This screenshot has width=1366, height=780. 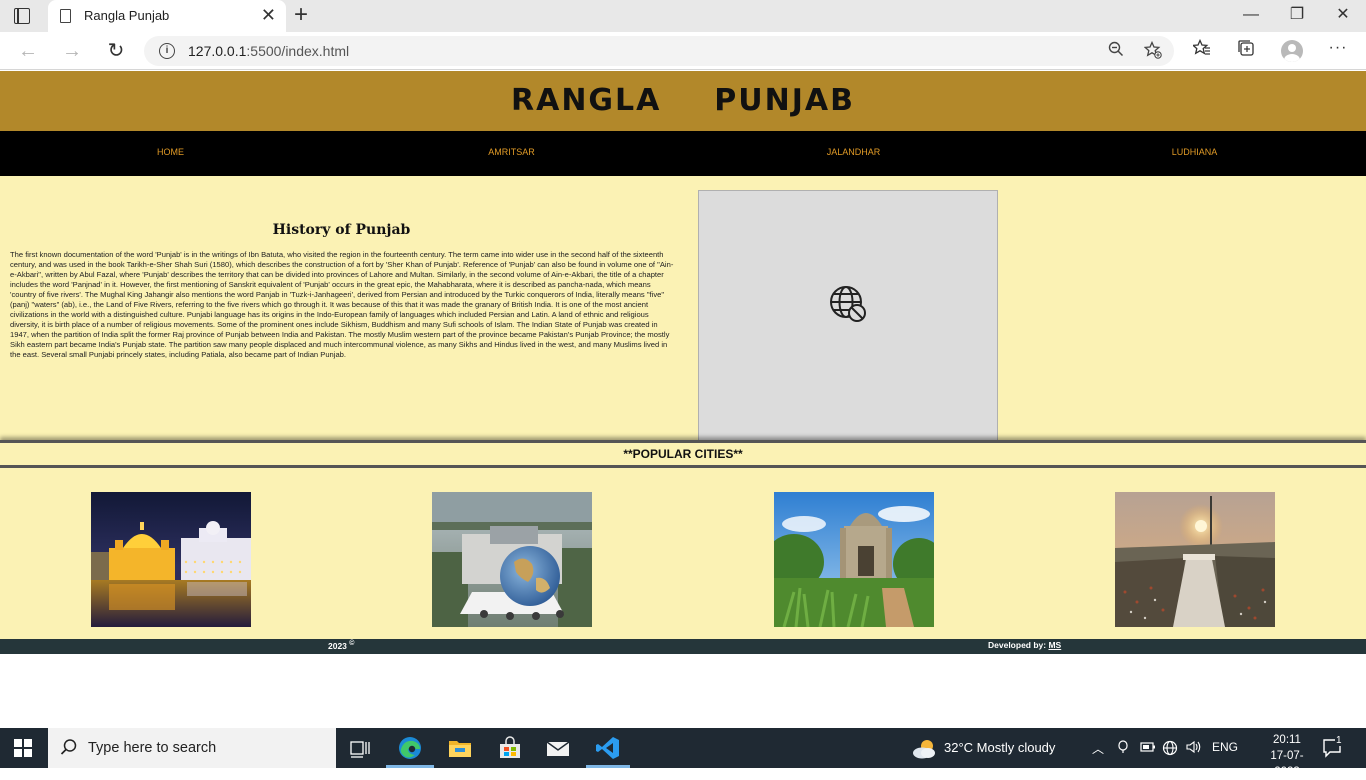 I want to click on main-nav: HOME AMRITSAR JALANDHAR LUDHIANA, so click(x=683, y=153).